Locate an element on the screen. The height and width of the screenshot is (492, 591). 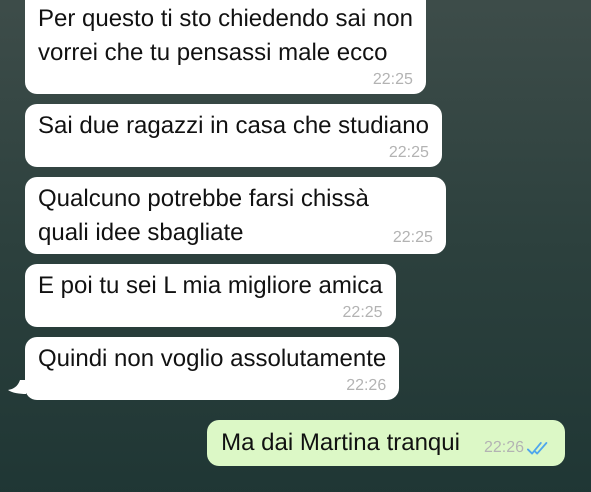
message-text: E poi tu sei L mia migliore amica is located at coordinates (210, 286).